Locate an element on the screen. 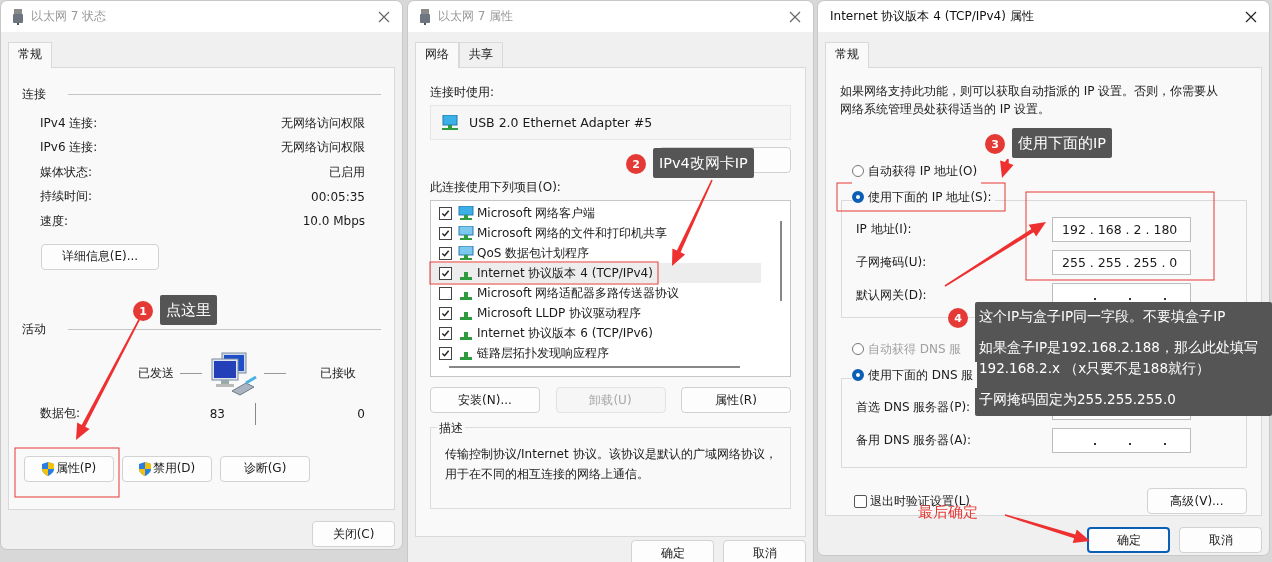  adapter-name: USB 2.0 Ethernet Adapter #5 is located at coordinates (561, 122).